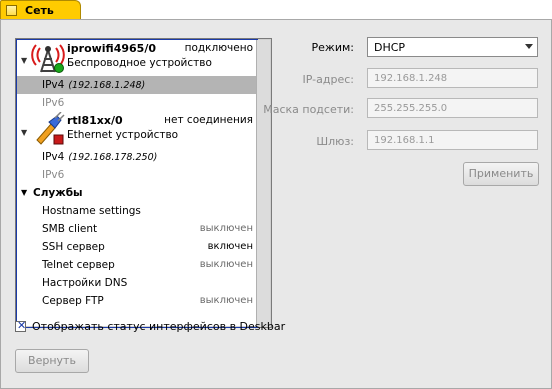  Describe the element at coordinates (501, 174) in the screenshot. I see `apply-button: Применить` at that location.